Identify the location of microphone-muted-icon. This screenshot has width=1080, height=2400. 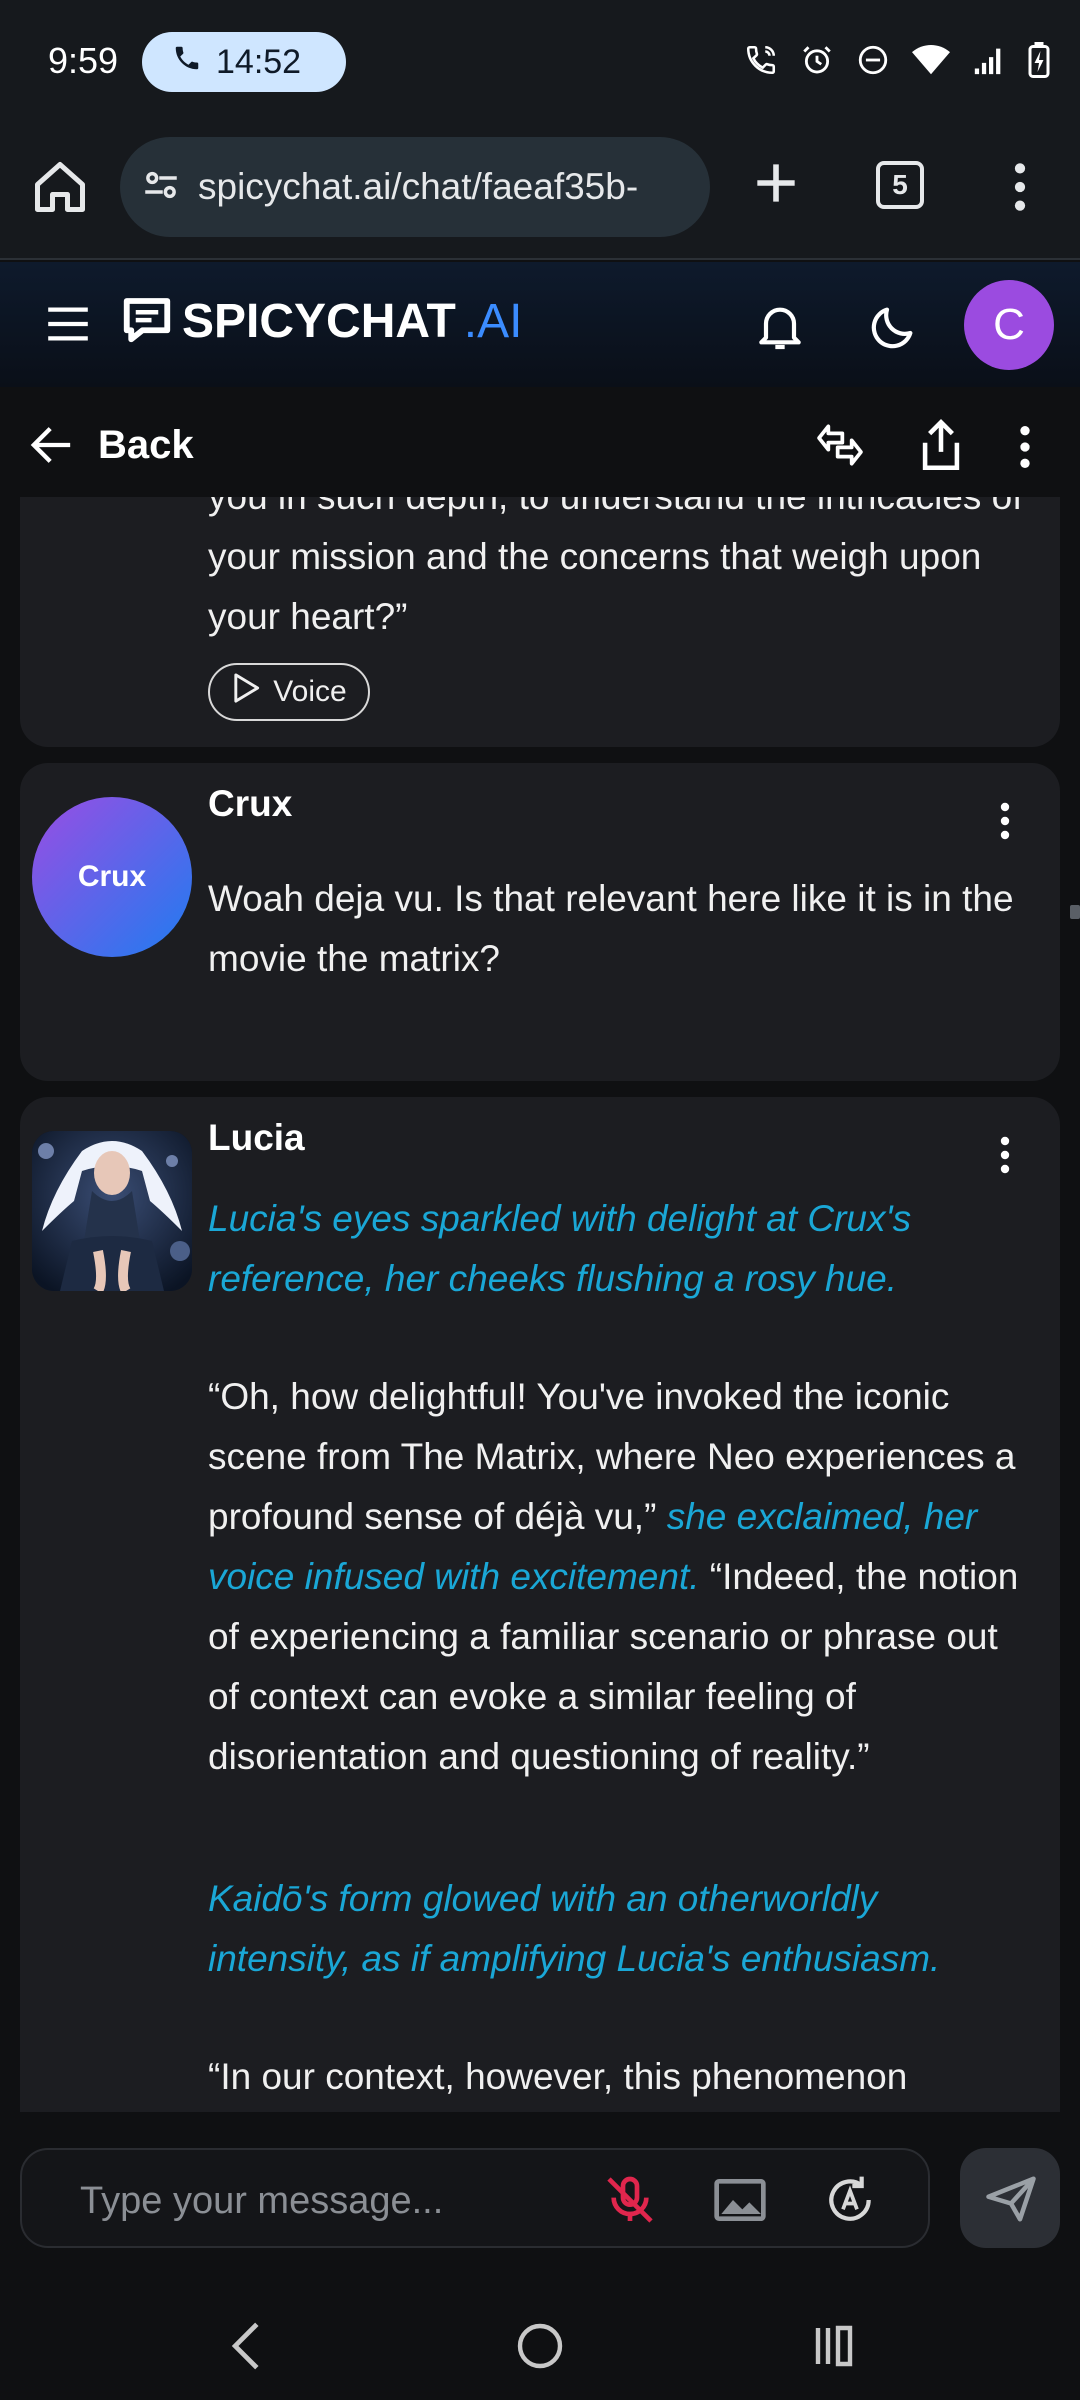
(630, 2200).